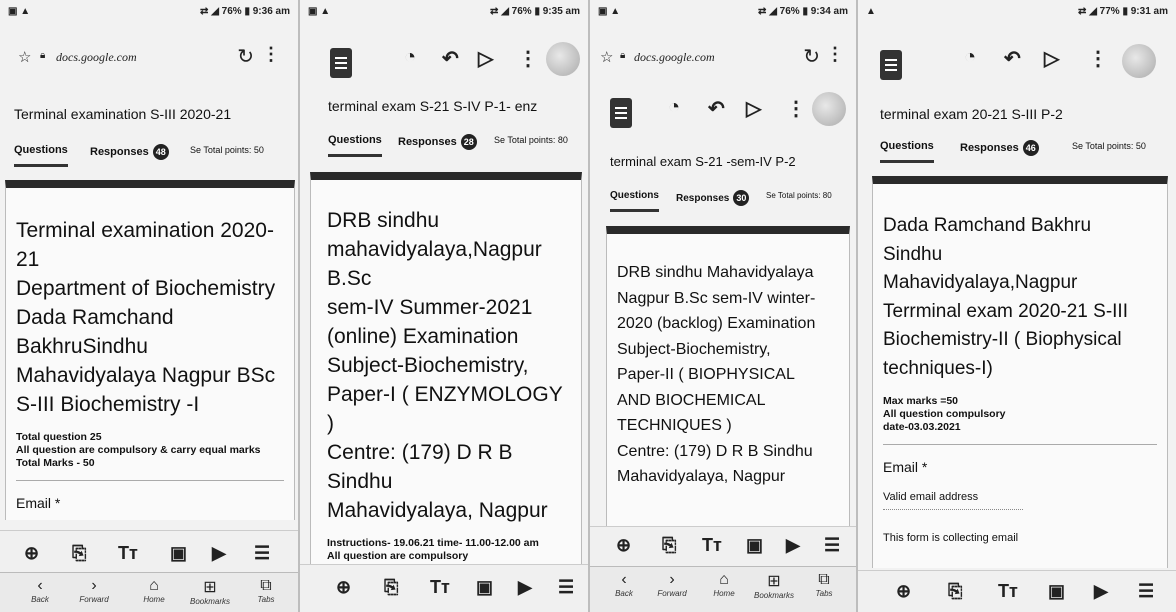 This screenshot has height=612, width=1176. Describe the element at coordinates (871, 11) in the screenshot. I see `status-left: ▲` at that location.